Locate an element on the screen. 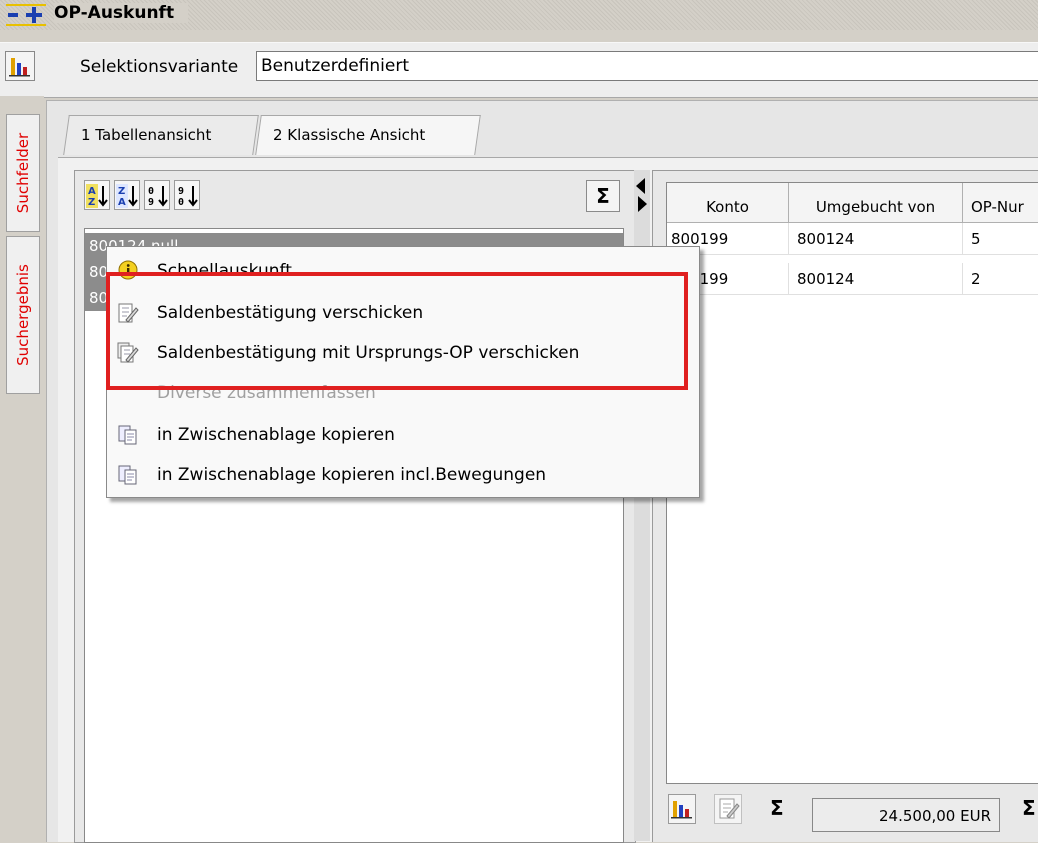 Image resolution: width=1038 pixels, height=843 pixels. tab-tabellenansicht: 1 Tabellenansicht is located at coordinates (161, 135).